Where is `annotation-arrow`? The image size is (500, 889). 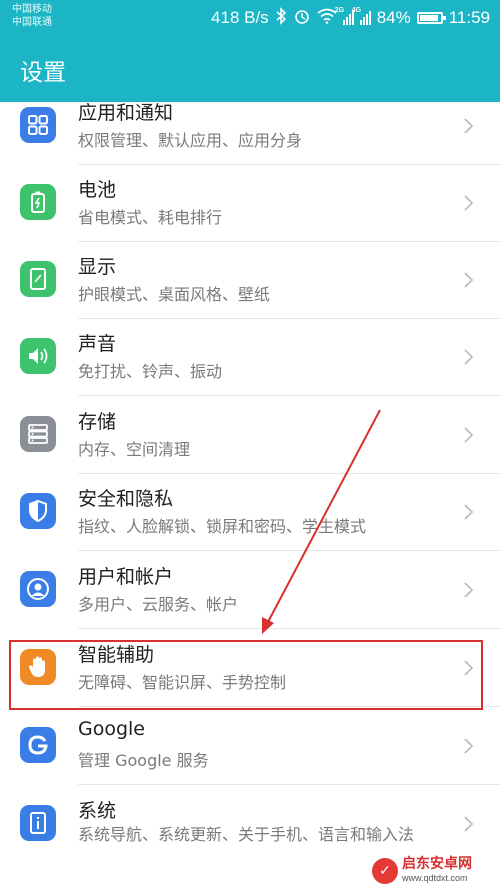 annotation-arrow is located at coordinates (321, 521).